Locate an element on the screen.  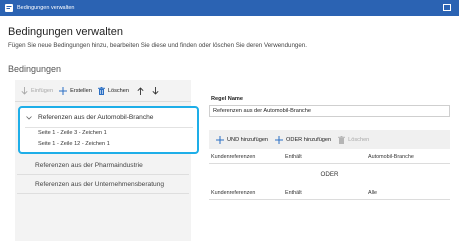
chevron-down-icon is located at coordinates (29, 117).